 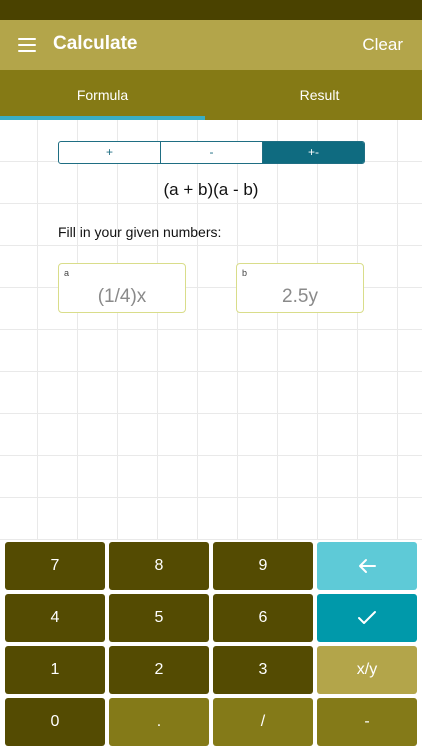 What do you see at coordinates (159, 566) in the screenshot?
I see `key-8: 8` at bounding box center [159, 566].